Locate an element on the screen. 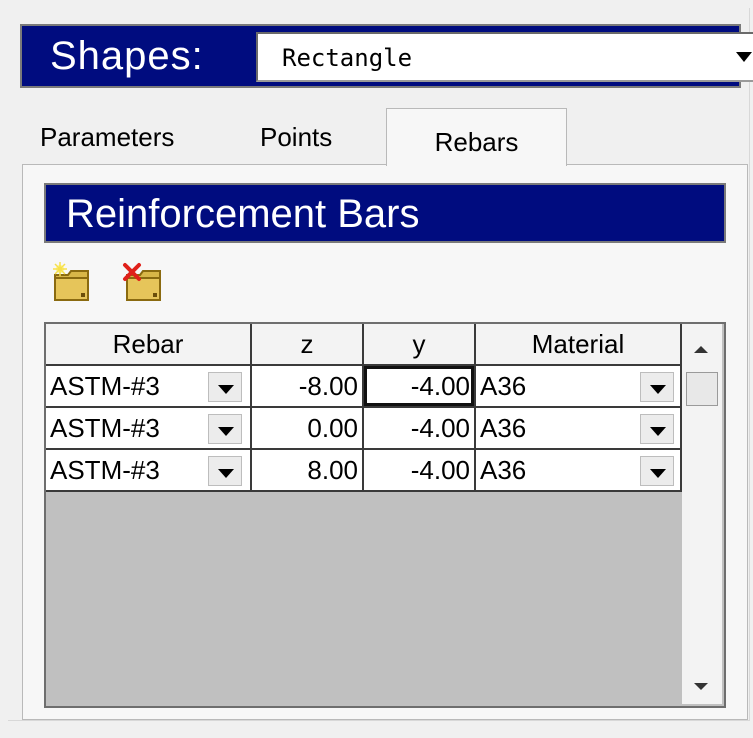 This screenshot has height=738, width=753. cell-z: -8.00 is located at coordinates (308, 387).